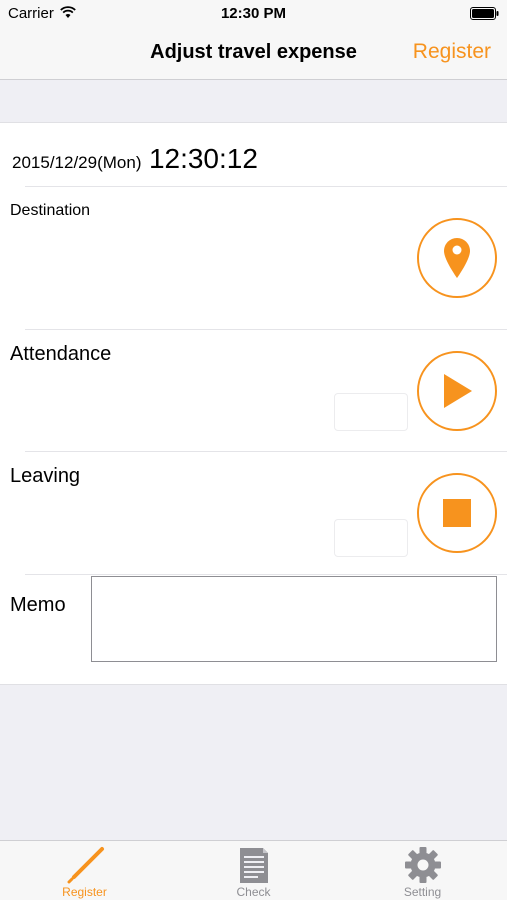  What do you see at coordinates (422, 892) in the screenshot?
I see `tab-setting-label: Setting` at bounding box center [422, 892].